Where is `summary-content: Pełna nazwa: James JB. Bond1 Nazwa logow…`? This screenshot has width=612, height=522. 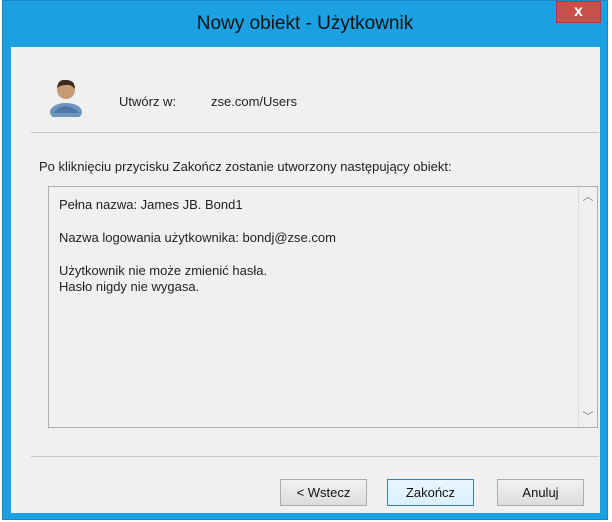
summary-content: Pełna nazwa: James JB. Bond1 Nazwa logow… is located at coordinates (197, 246).